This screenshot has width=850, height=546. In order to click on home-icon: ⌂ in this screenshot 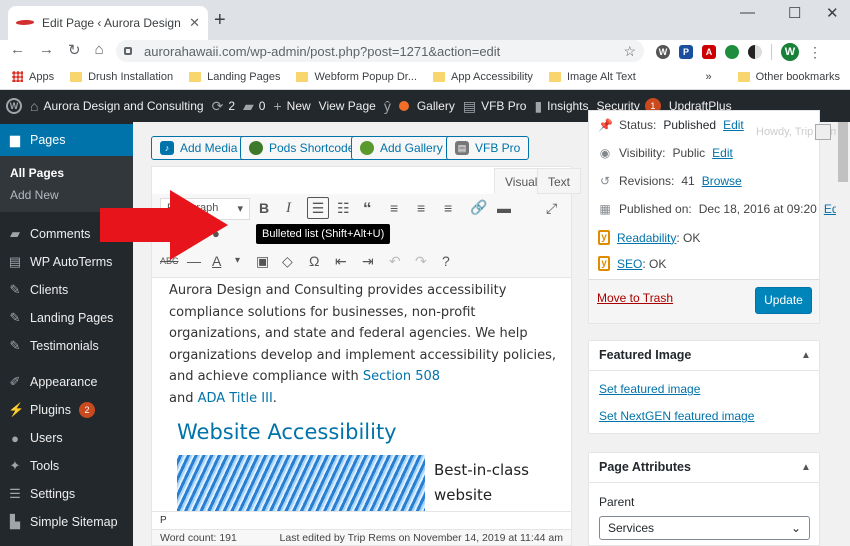, I will do `click(99, 50)`.